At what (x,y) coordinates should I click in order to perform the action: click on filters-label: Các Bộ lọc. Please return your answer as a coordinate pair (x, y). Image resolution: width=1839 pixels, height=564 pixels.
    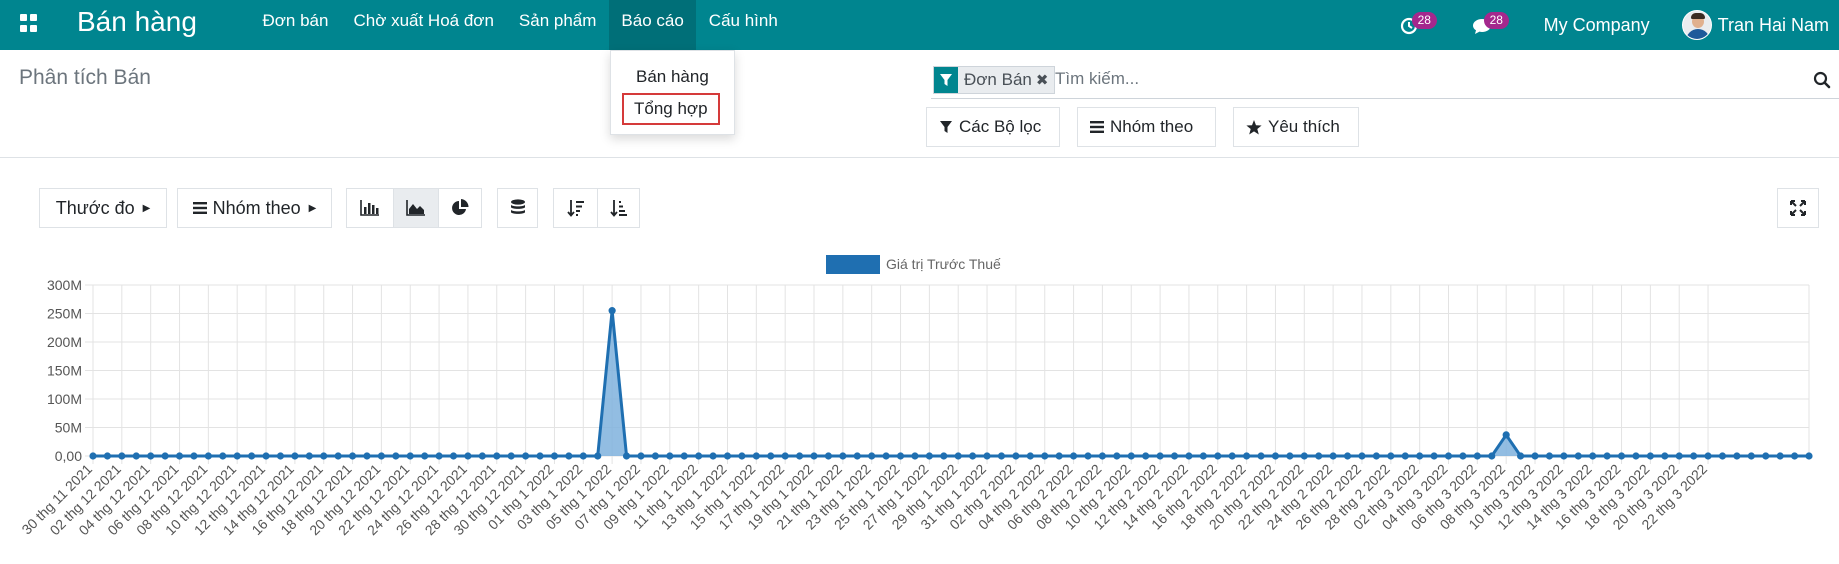
    Looking at the image, I should click on (1000, 126).